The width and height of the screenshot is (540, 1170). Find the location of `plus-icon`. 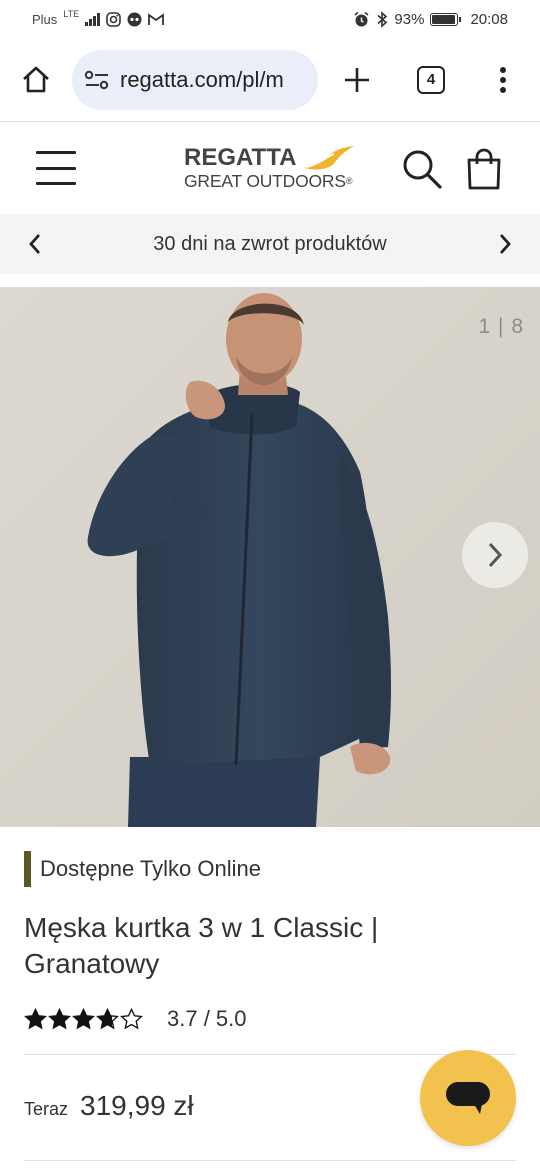

plus-icon is located at coordinates (357, 79).